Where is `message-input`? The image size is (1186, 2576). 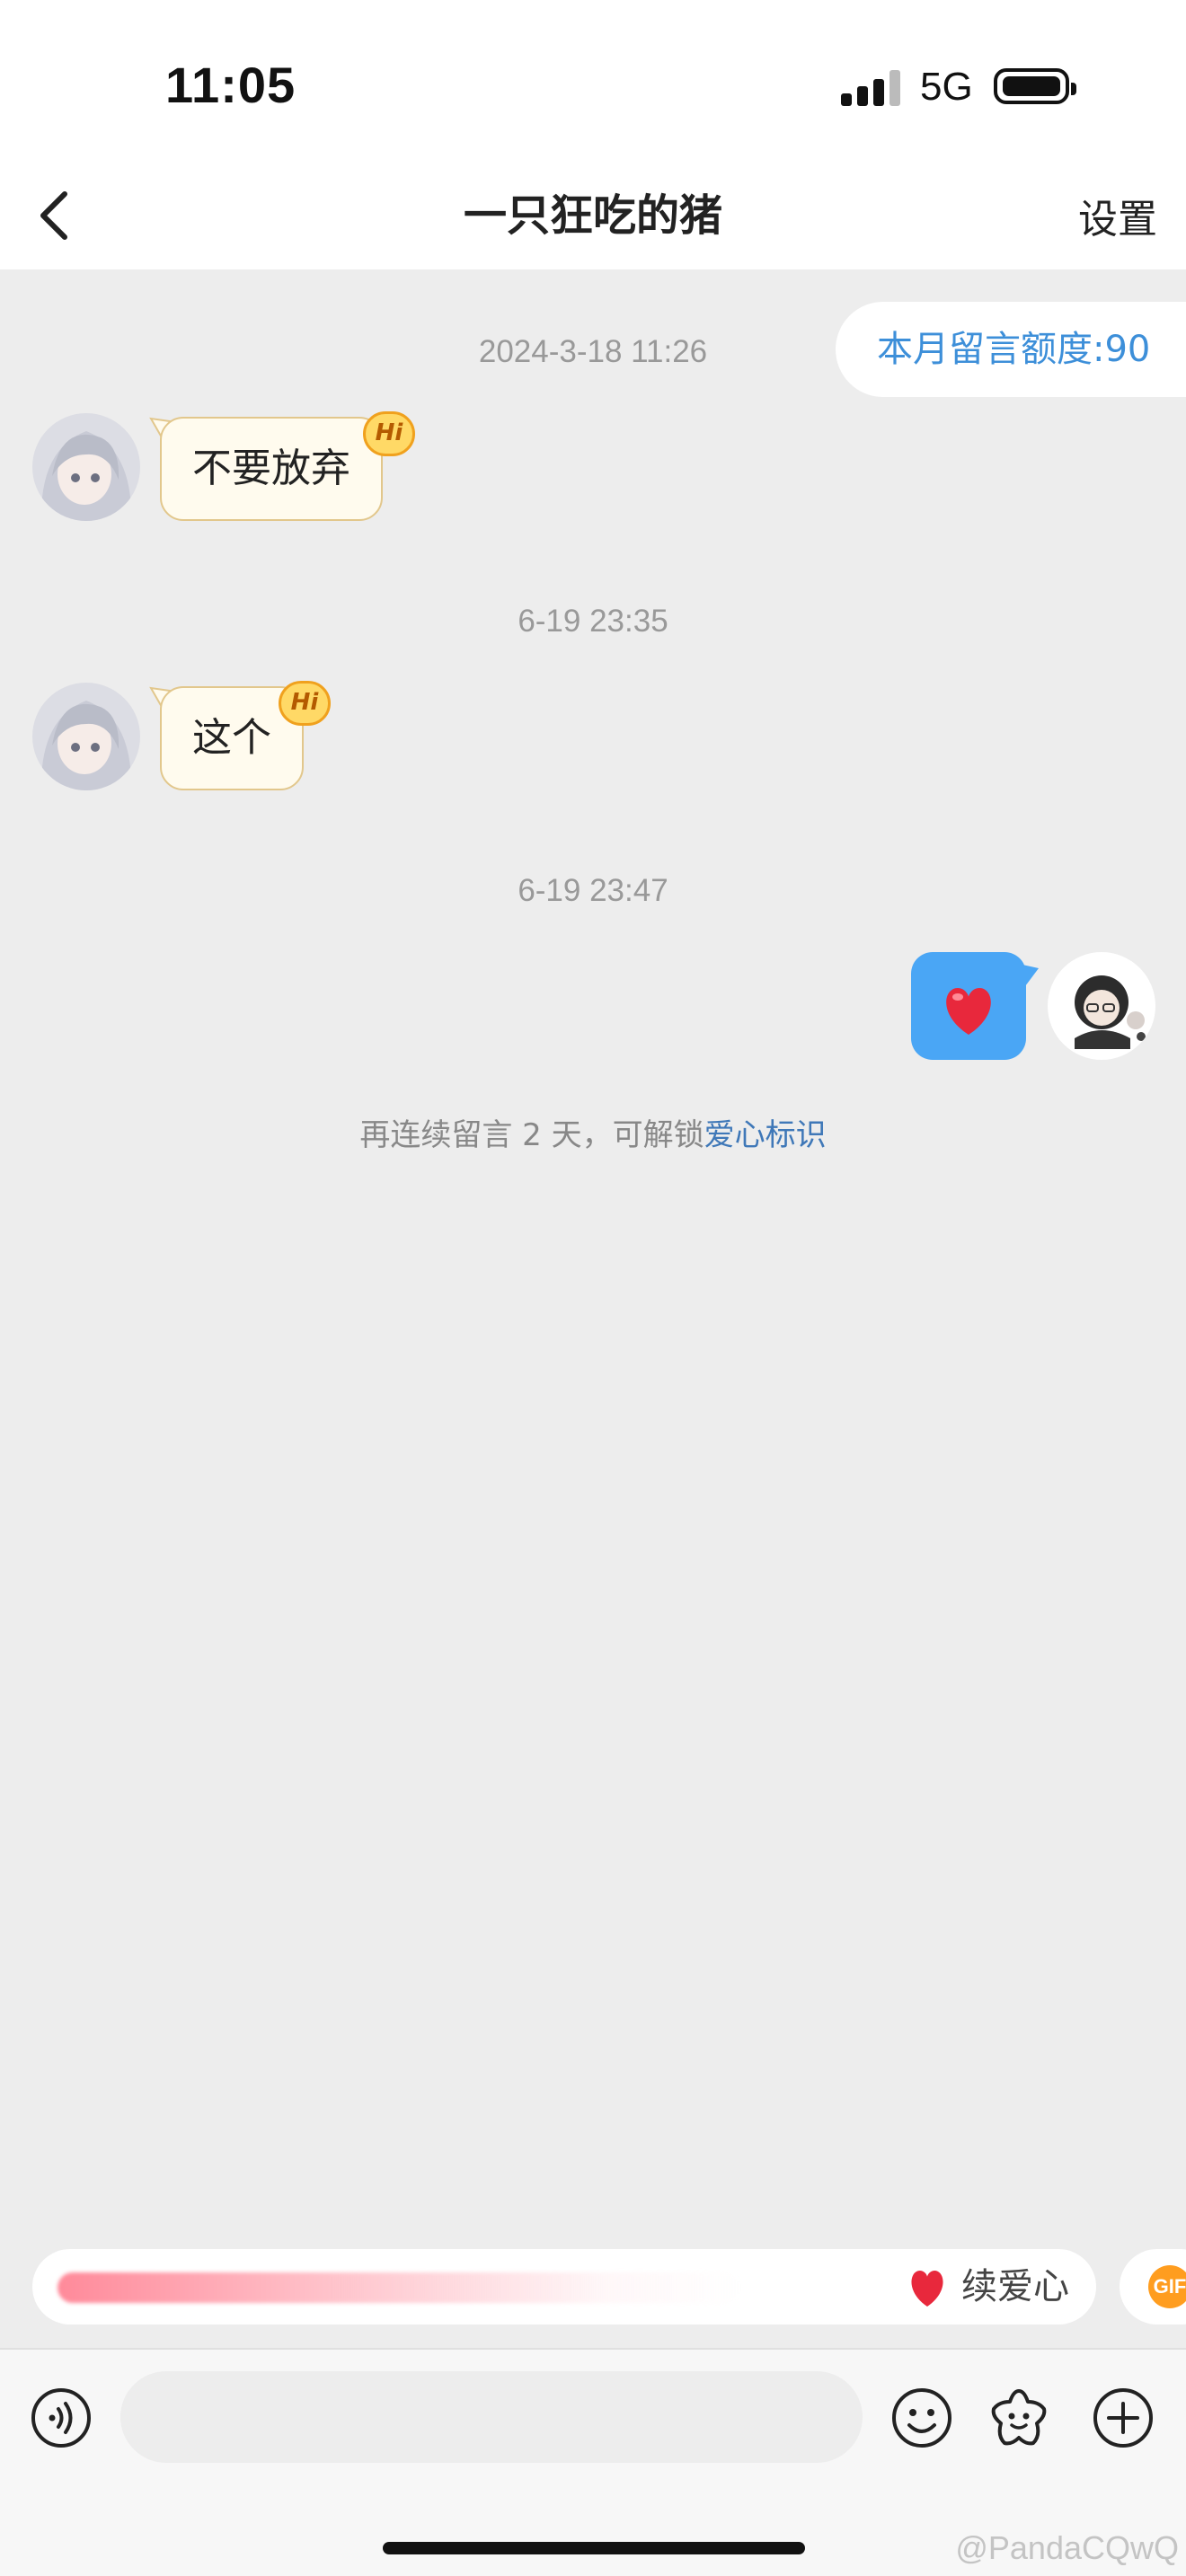 message-input is located at coordinates (491, 2417).